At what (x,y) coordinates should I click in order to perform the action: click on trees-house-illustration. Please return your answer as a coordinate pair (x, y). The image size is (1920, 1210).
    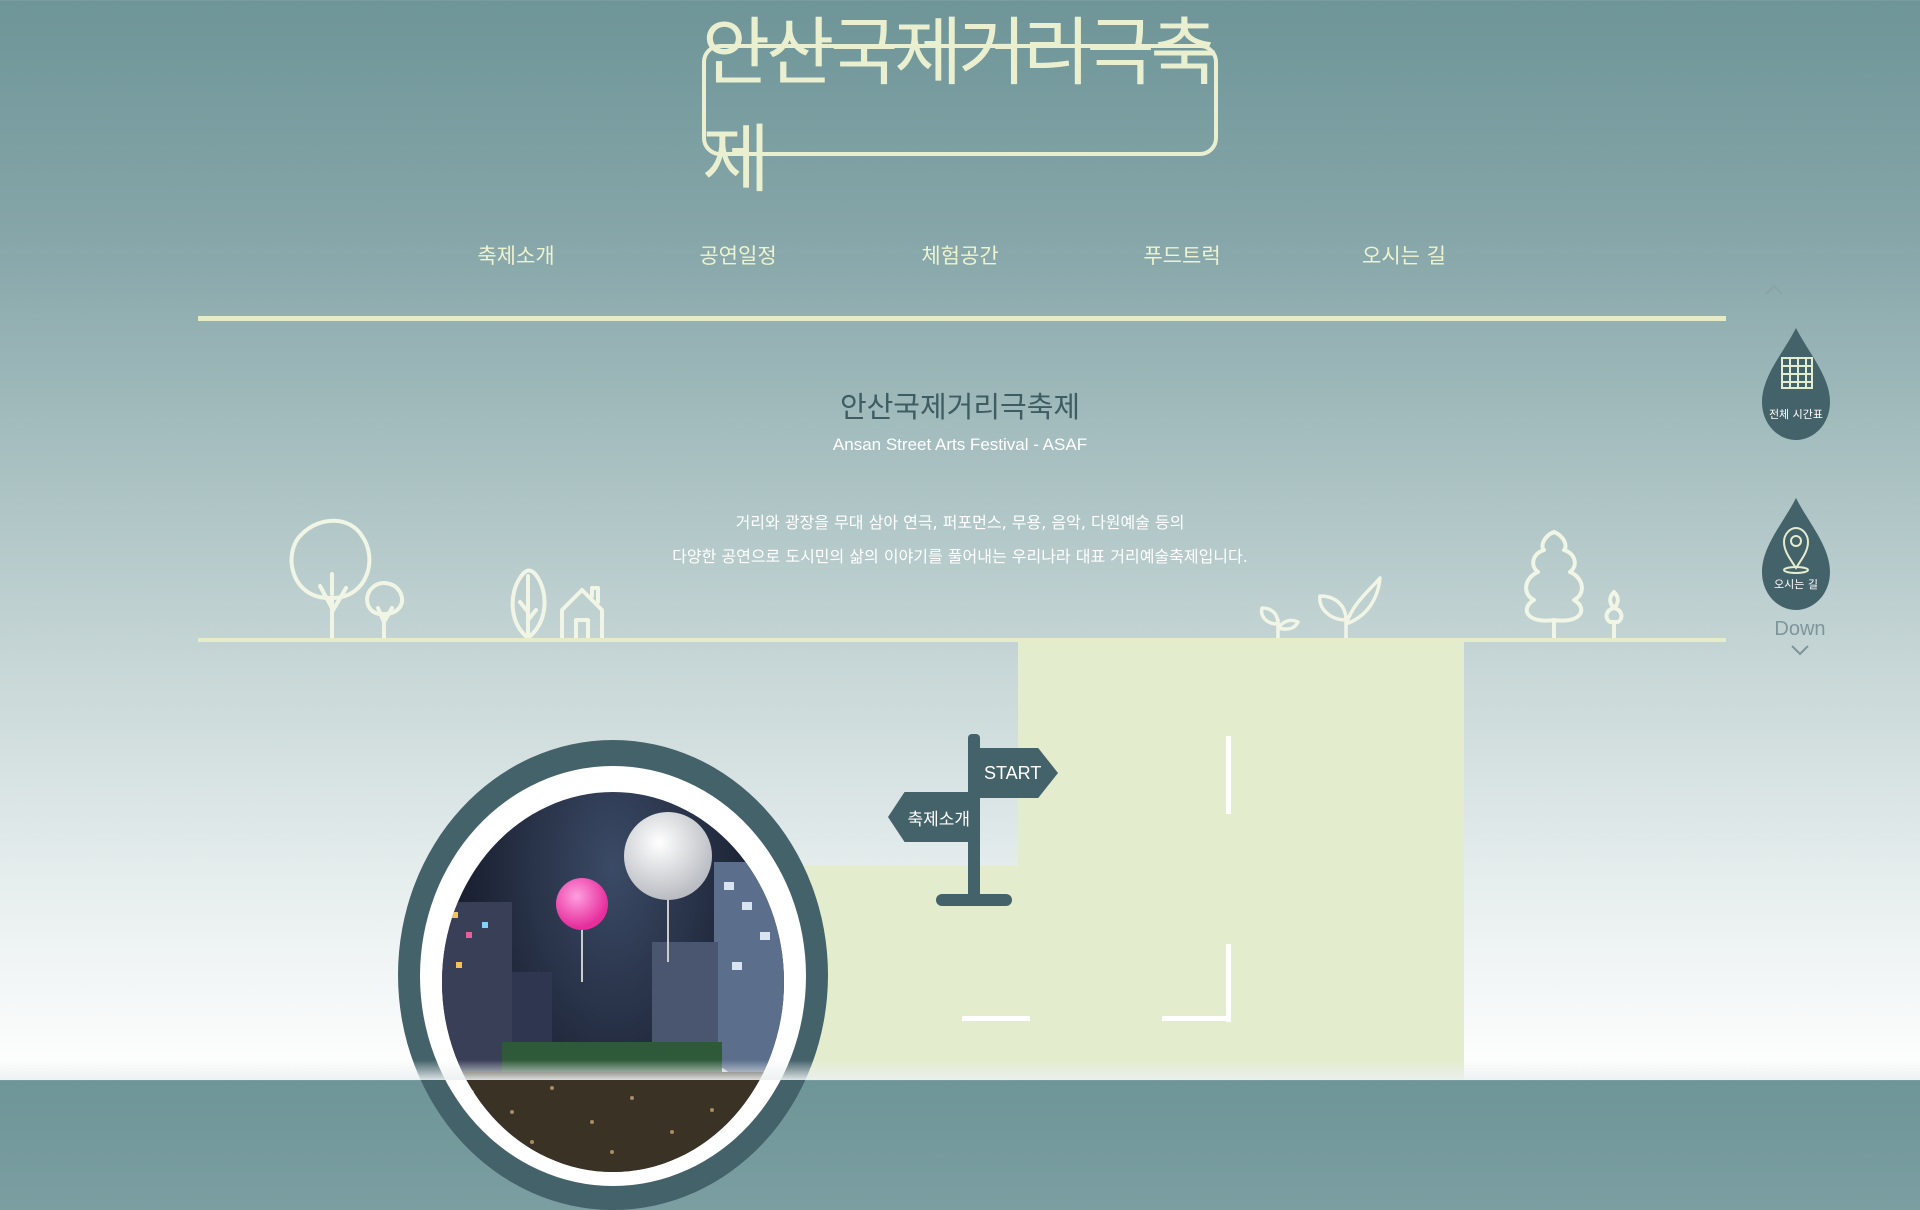
    Looking at the image, I should click on (446, 580).